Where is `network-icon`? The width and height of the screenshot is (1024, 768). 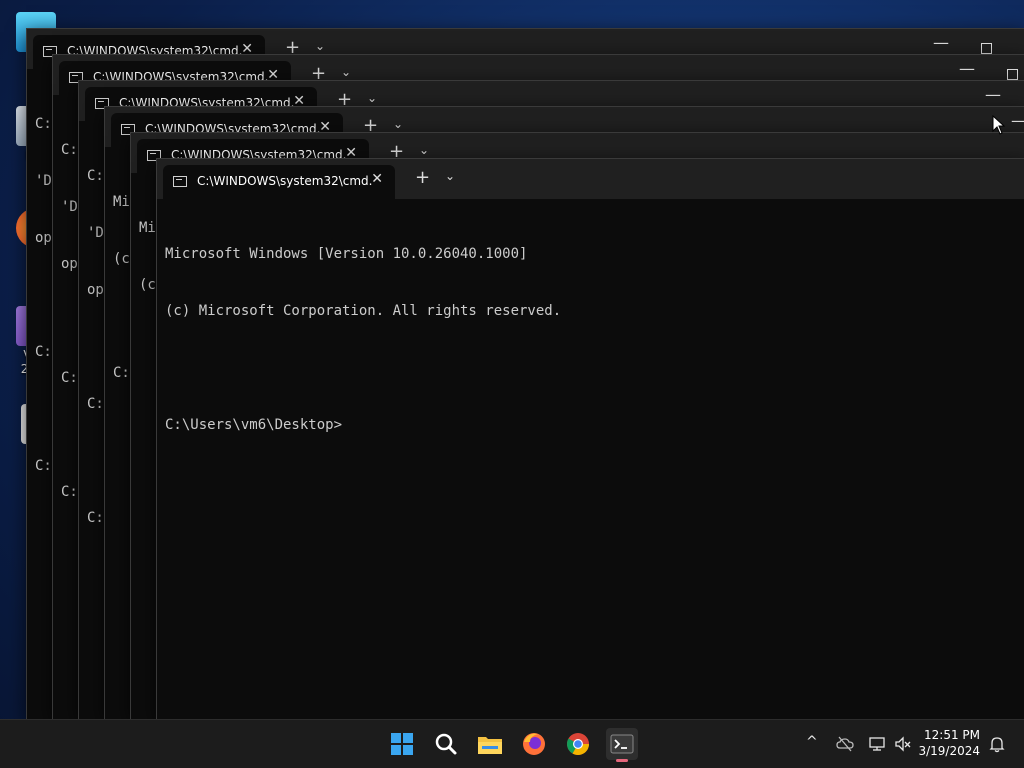
network-icon is located at coordinates (877, 744).